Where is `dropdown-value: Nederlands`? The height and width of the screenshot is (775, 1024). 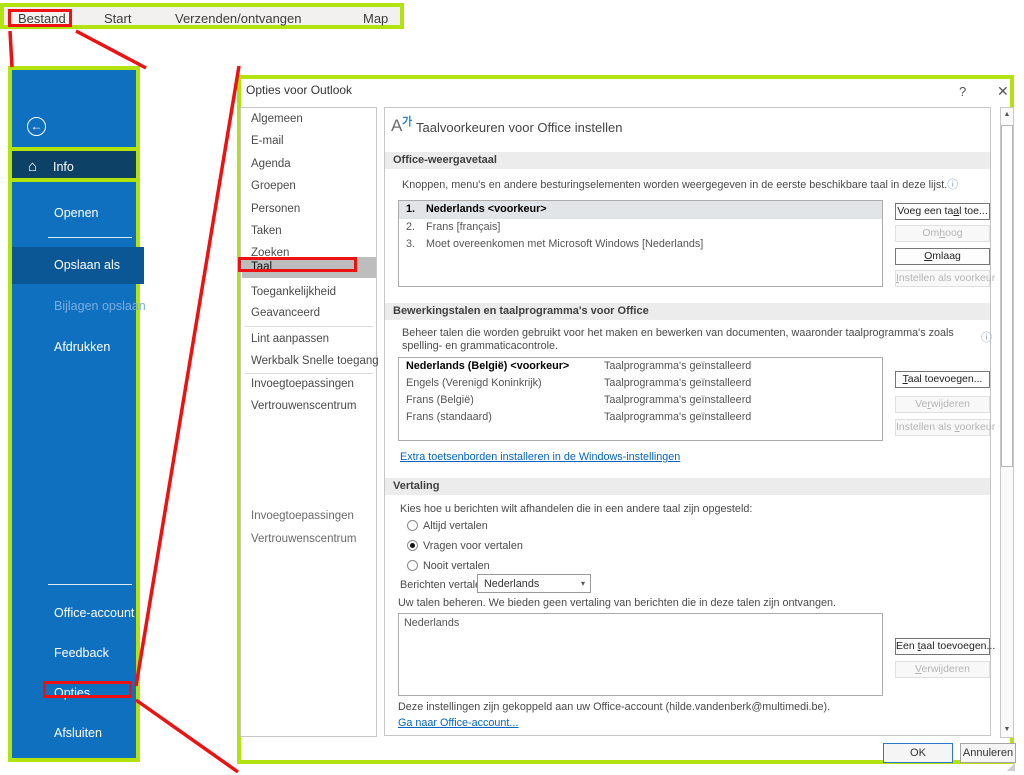 dropdown-value: Nederlands is located at coordinates (512, 584).